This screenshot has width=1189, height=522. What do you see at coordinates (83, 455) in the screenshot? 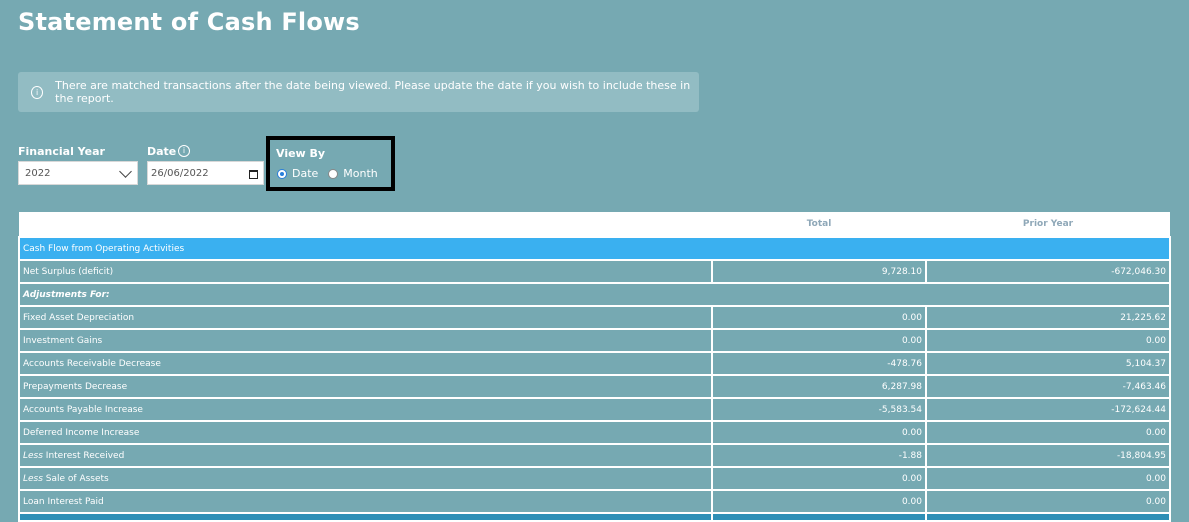
I see `row-label-text: Interest Received` at bounding box center [83, 455].